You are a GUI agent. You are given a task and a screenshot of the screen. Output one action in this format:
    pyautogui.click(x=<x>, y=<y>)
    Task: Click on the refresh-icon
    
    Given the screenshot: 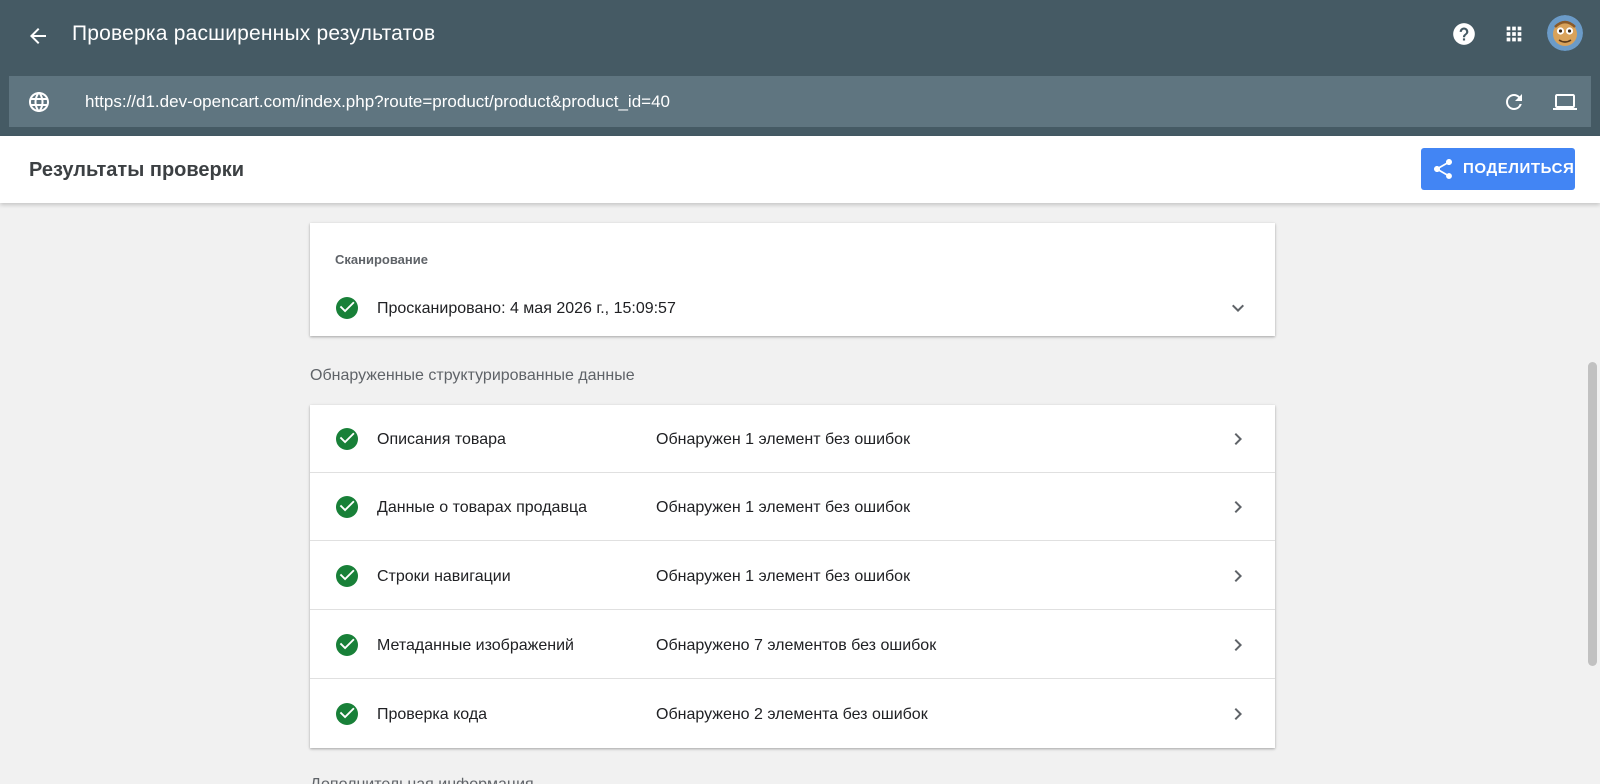 What is the action you would take?
    pyautogui.click(x=1514, y=102)
    